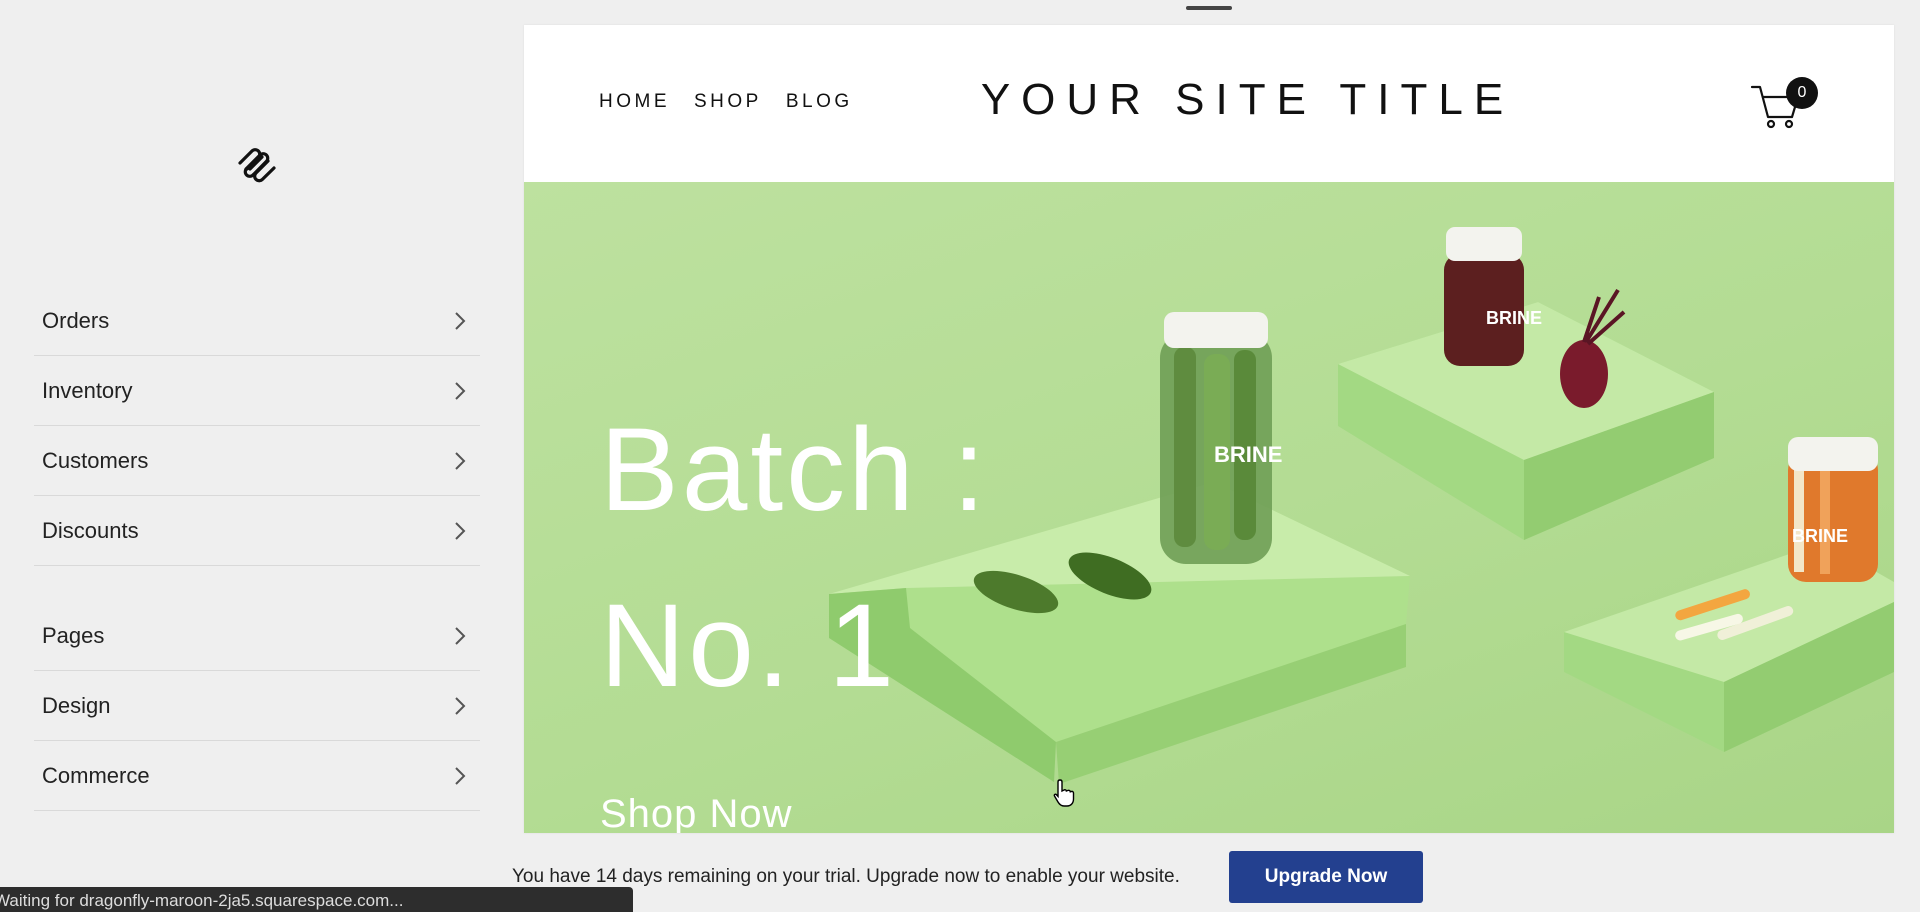 This screenshot has height=912, width=1920. What do you see at coordinates (90, 530) in the screenshot?
I see `sidebar-item-label: Discounts` at bounding box center [90, 530].